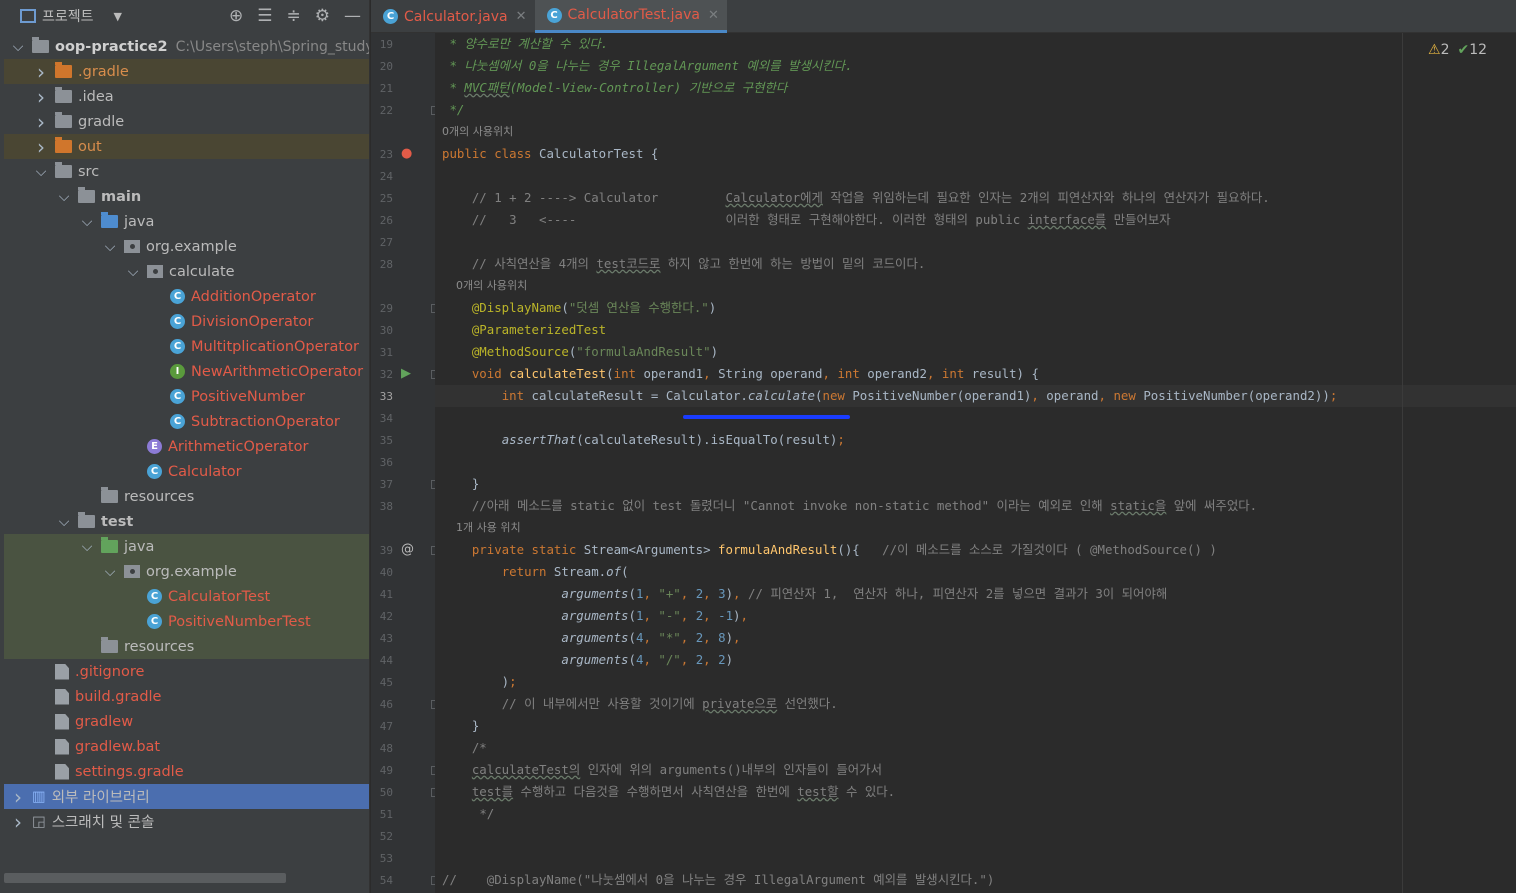  I want to click on tree-item-gradlew: gradlew, so click(186, 721).